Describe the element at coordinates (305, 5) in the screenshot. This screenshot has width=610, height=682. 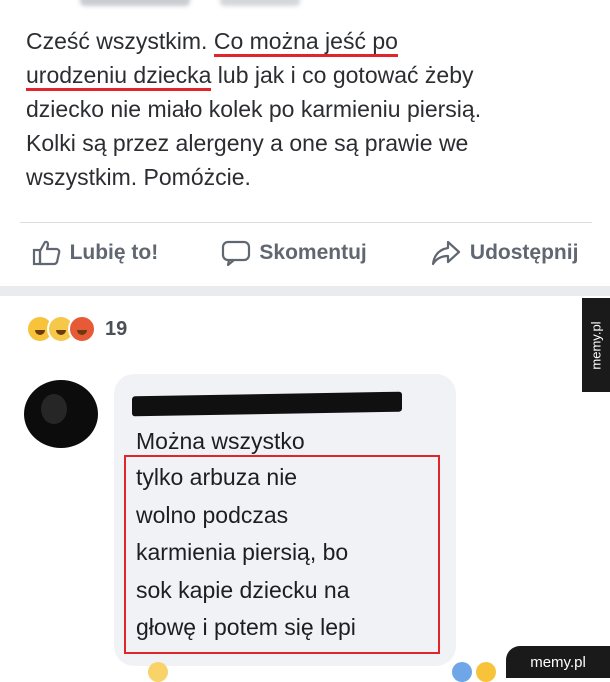
I see `post-header-cropped` at that location.